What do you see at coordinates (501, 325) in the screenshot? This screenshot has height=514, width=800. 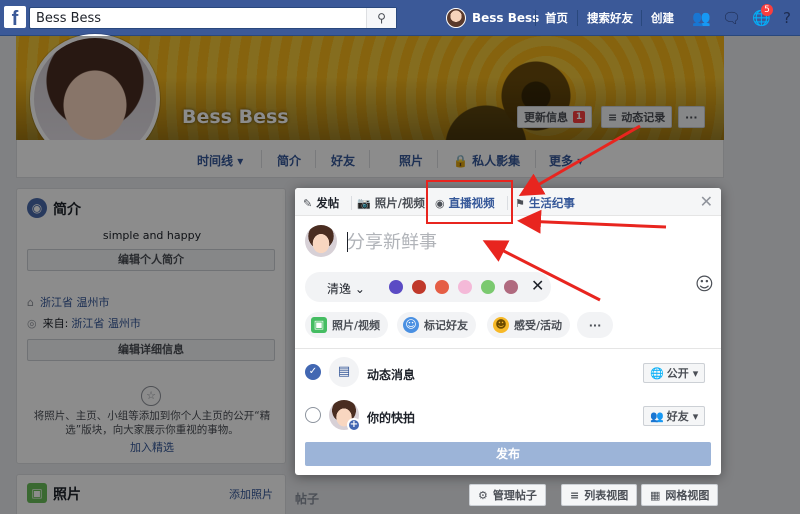 I see `smiley-icon: ☻` at bounding box center [501, 325].